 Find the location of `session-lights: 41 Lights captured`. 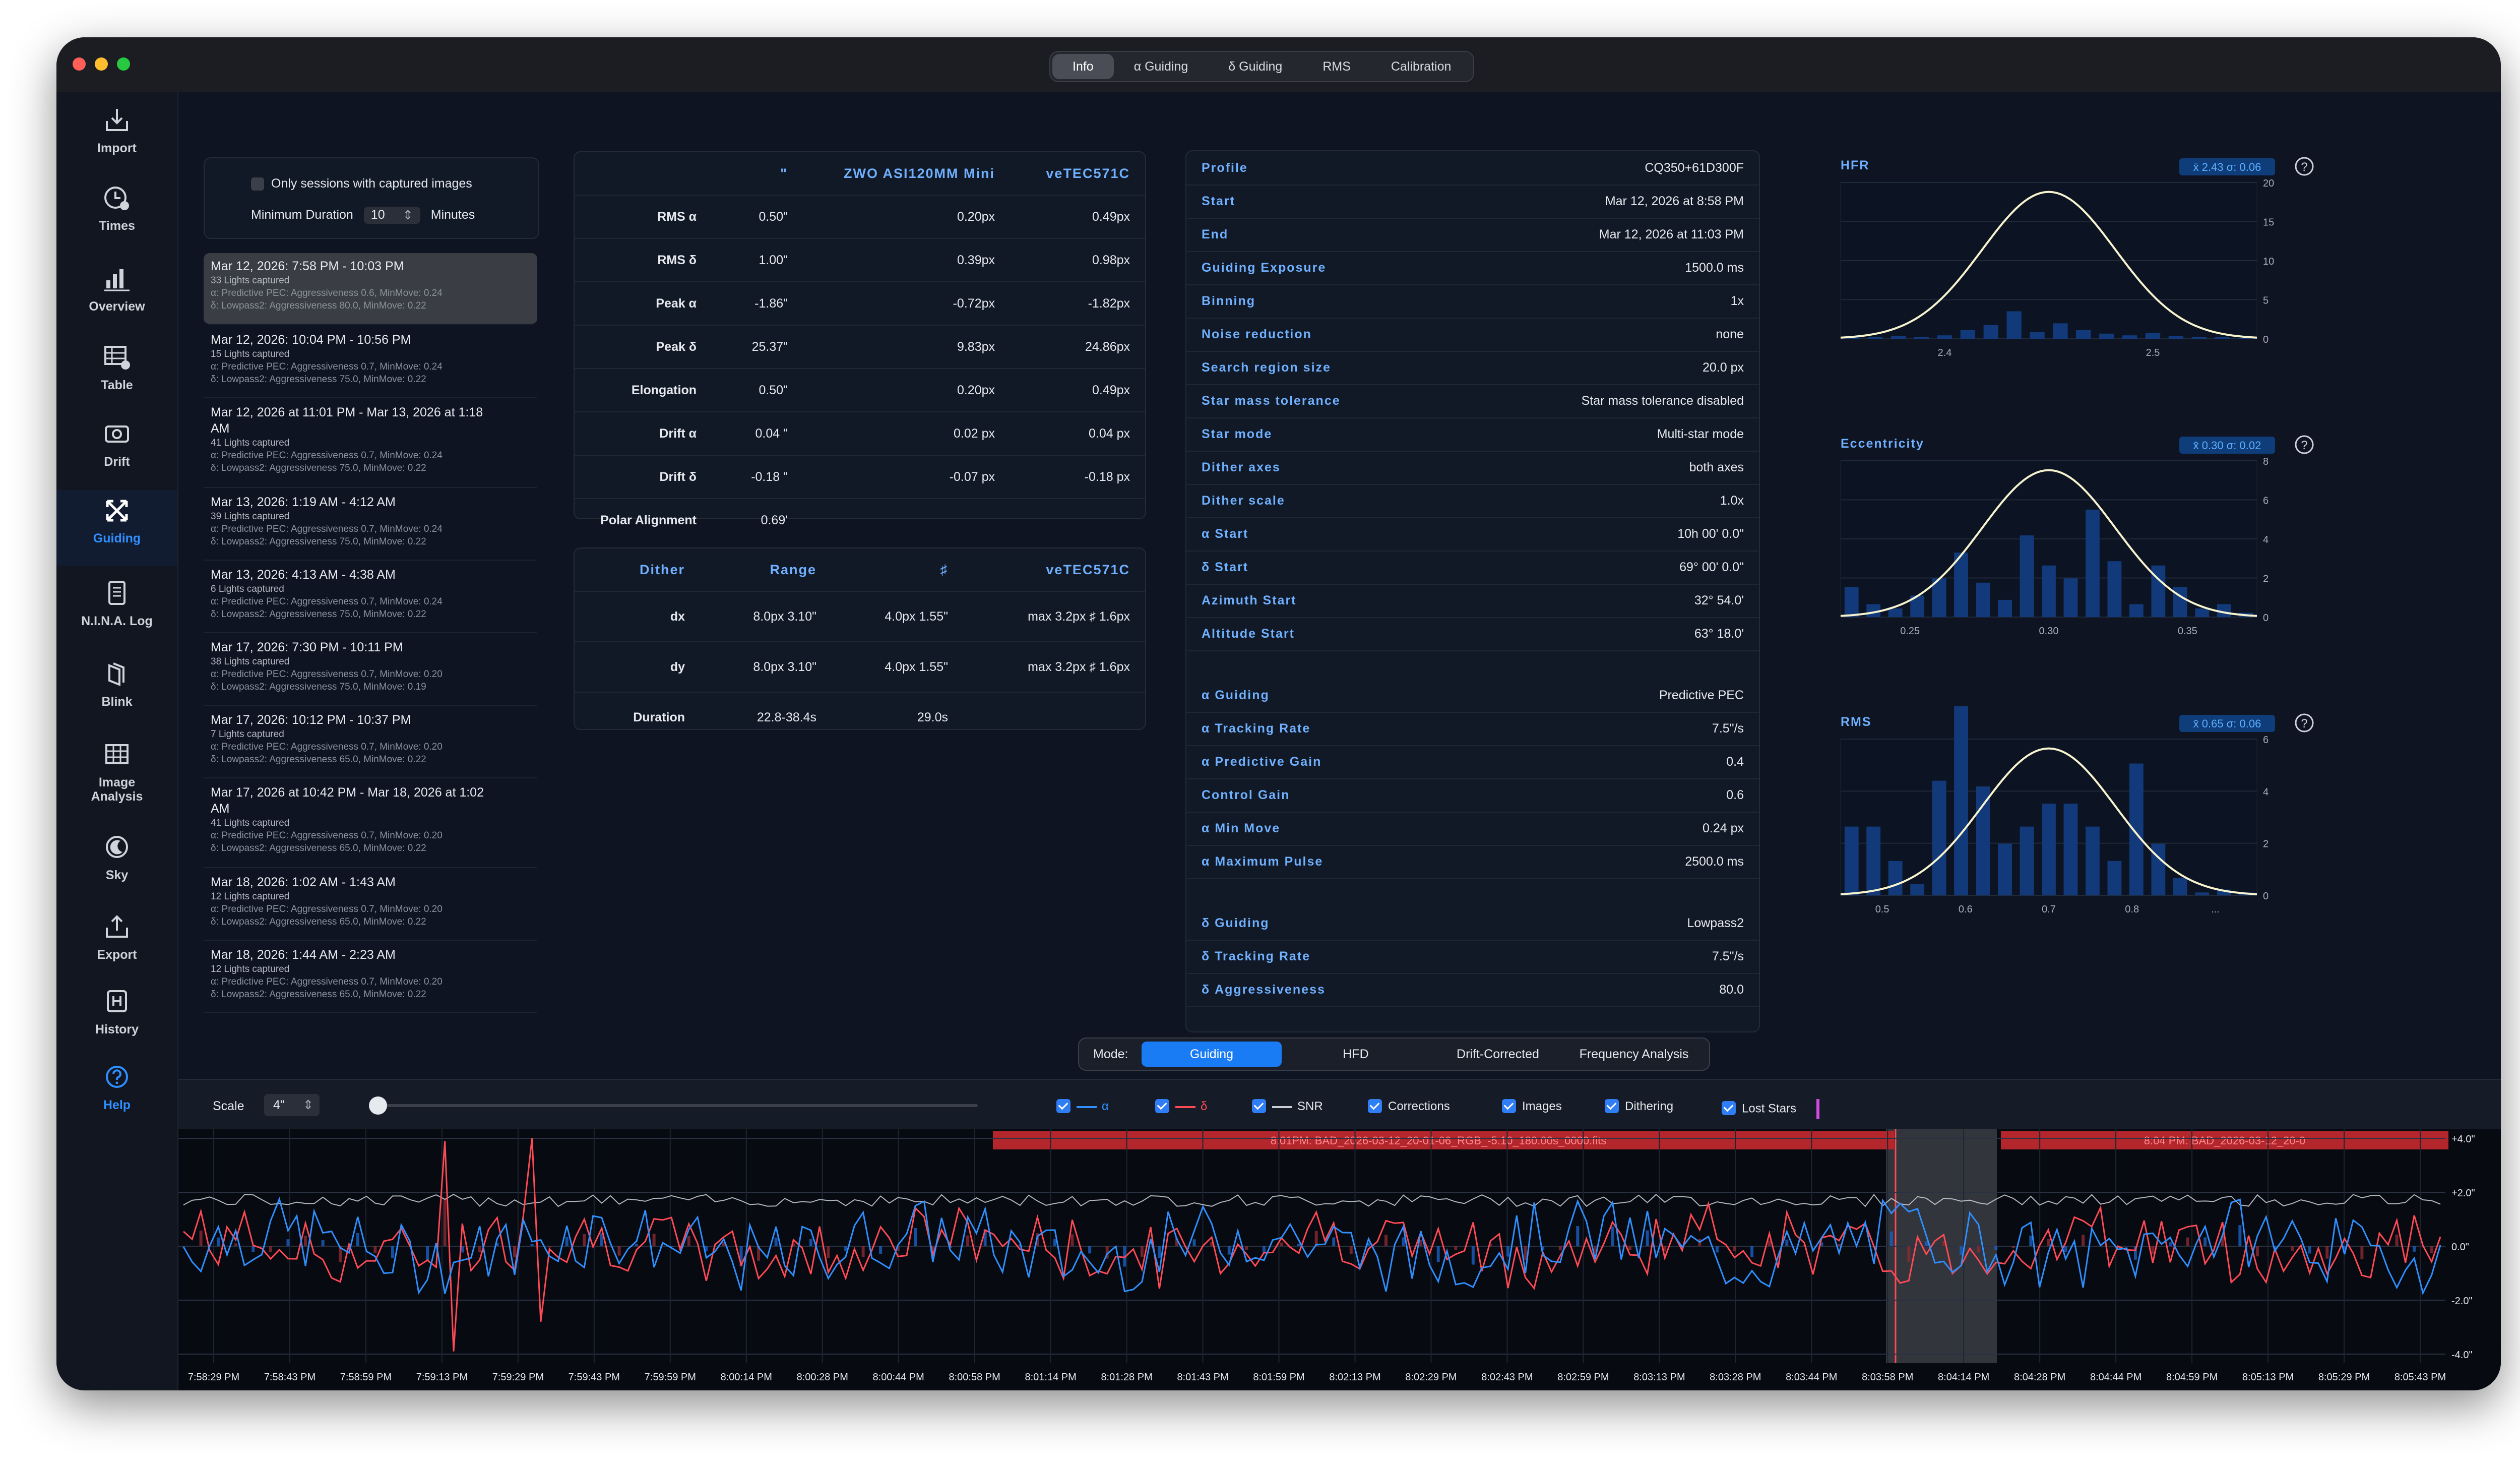

session-lights: 41 Lights captured is located at coordinates (250, 823).